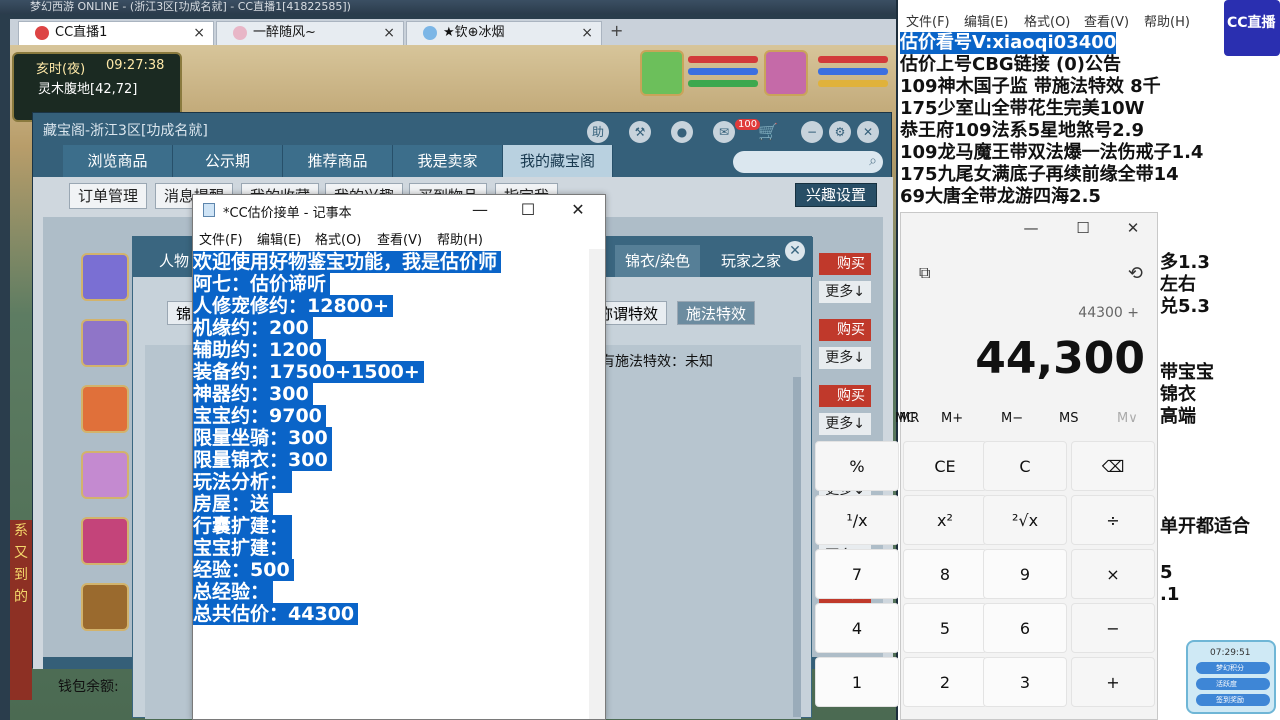 The image size is (1280, 720). I want to click on digit-8-key: 8, so click(945, 574).